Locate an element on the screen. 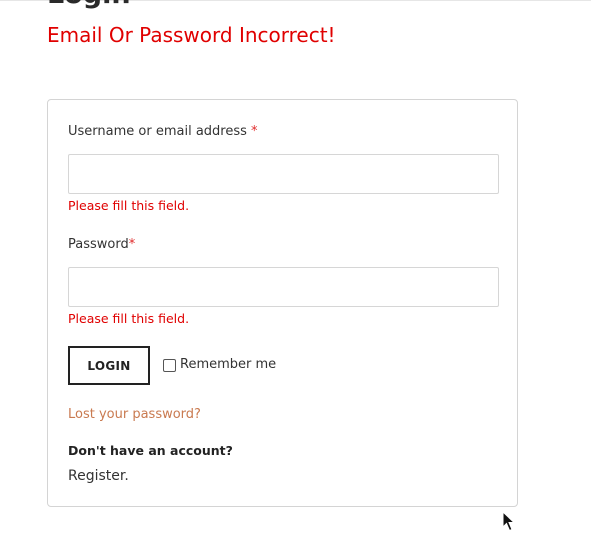 This screenshot has width=591, height=559. remember-me: Remember me is located at coordinates (219, 365).